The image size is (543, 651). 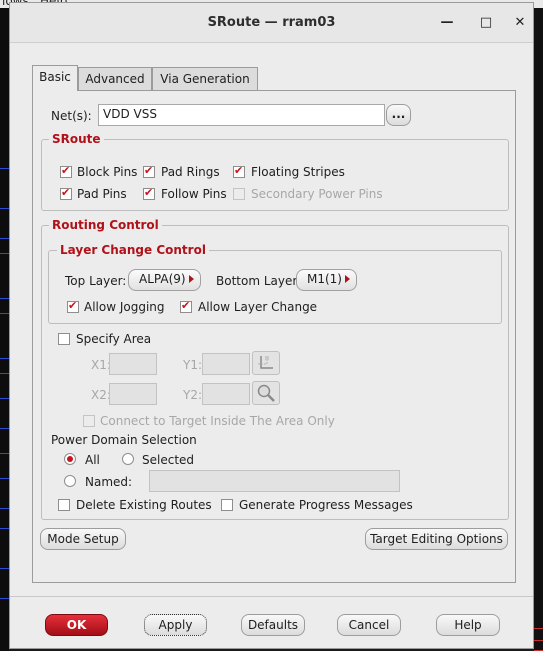 I want to click on y1-input, so click(x=226, y=364).